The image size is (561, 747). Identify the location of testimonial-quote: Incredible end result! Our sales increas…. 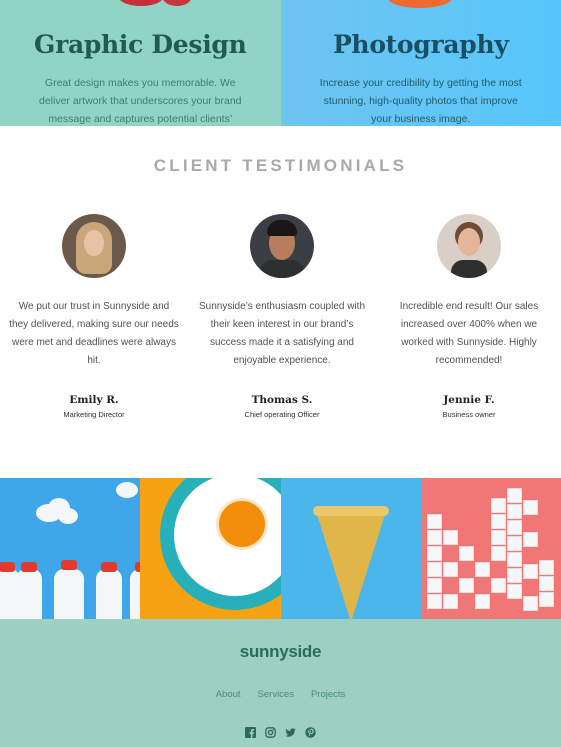
(469, 333).